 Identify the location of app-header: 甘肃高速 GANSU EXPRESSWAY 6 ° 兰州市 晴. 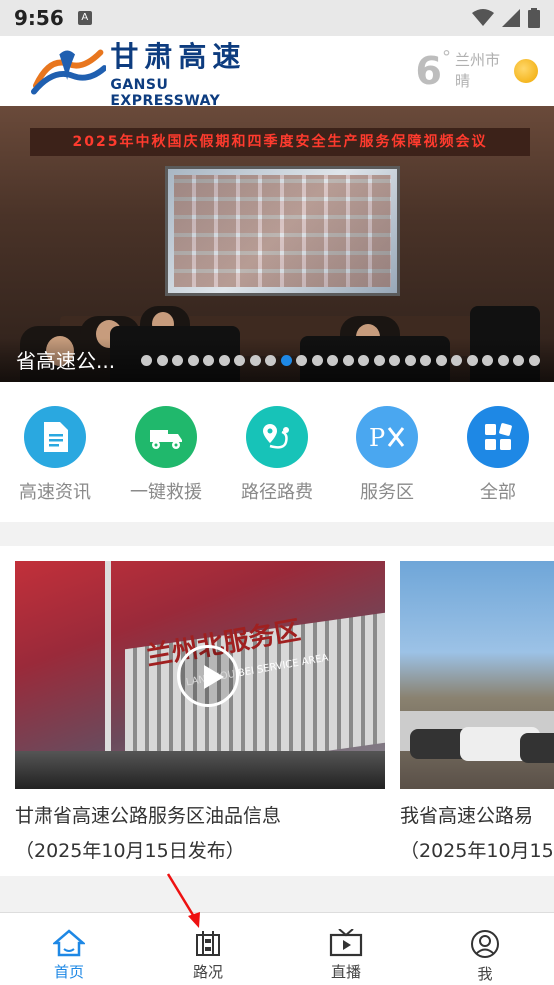
(277, 72).